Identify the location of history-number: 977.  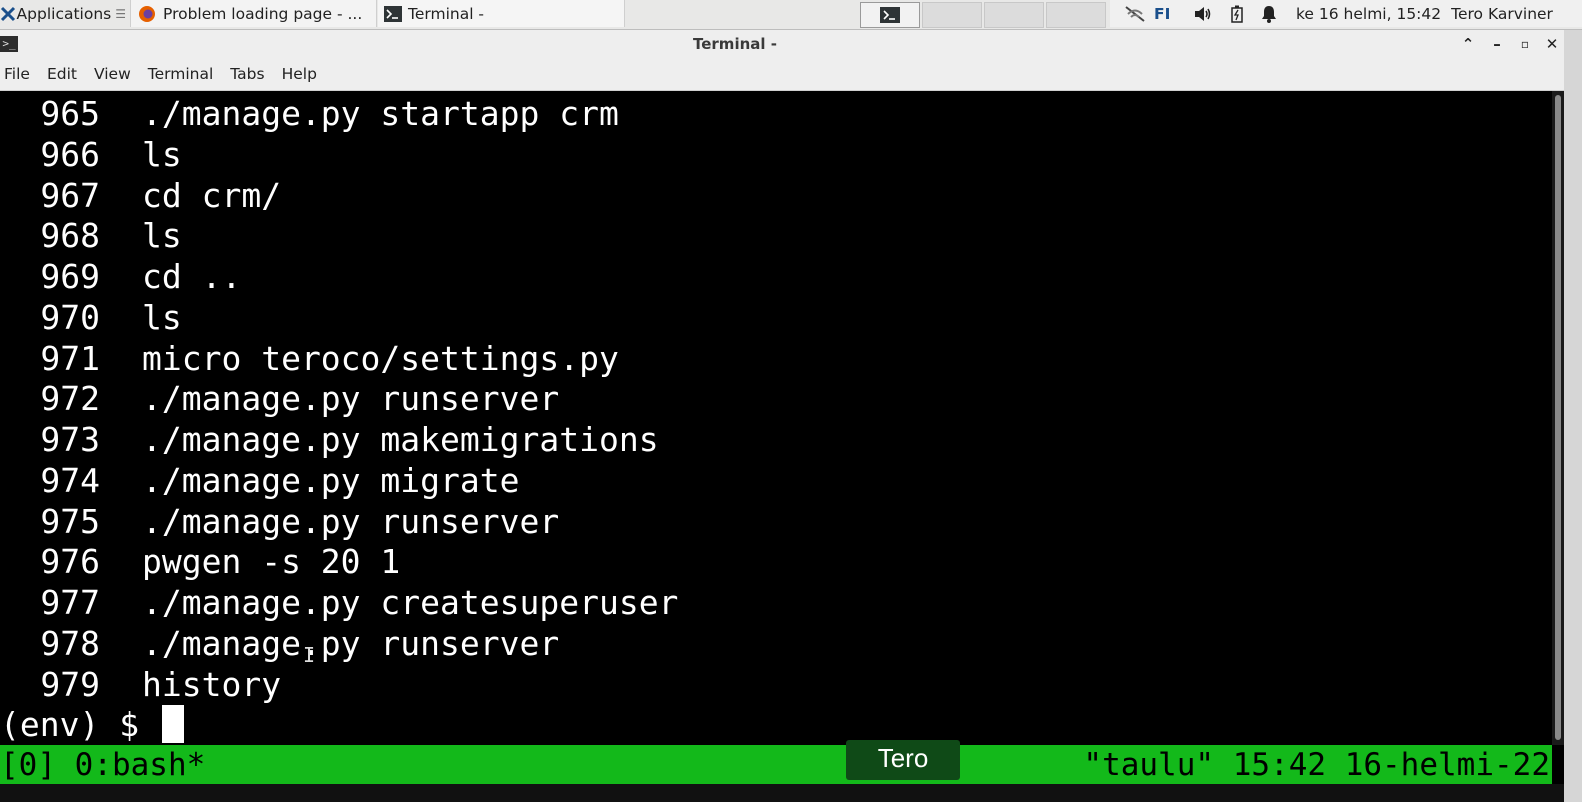
(70, 602).